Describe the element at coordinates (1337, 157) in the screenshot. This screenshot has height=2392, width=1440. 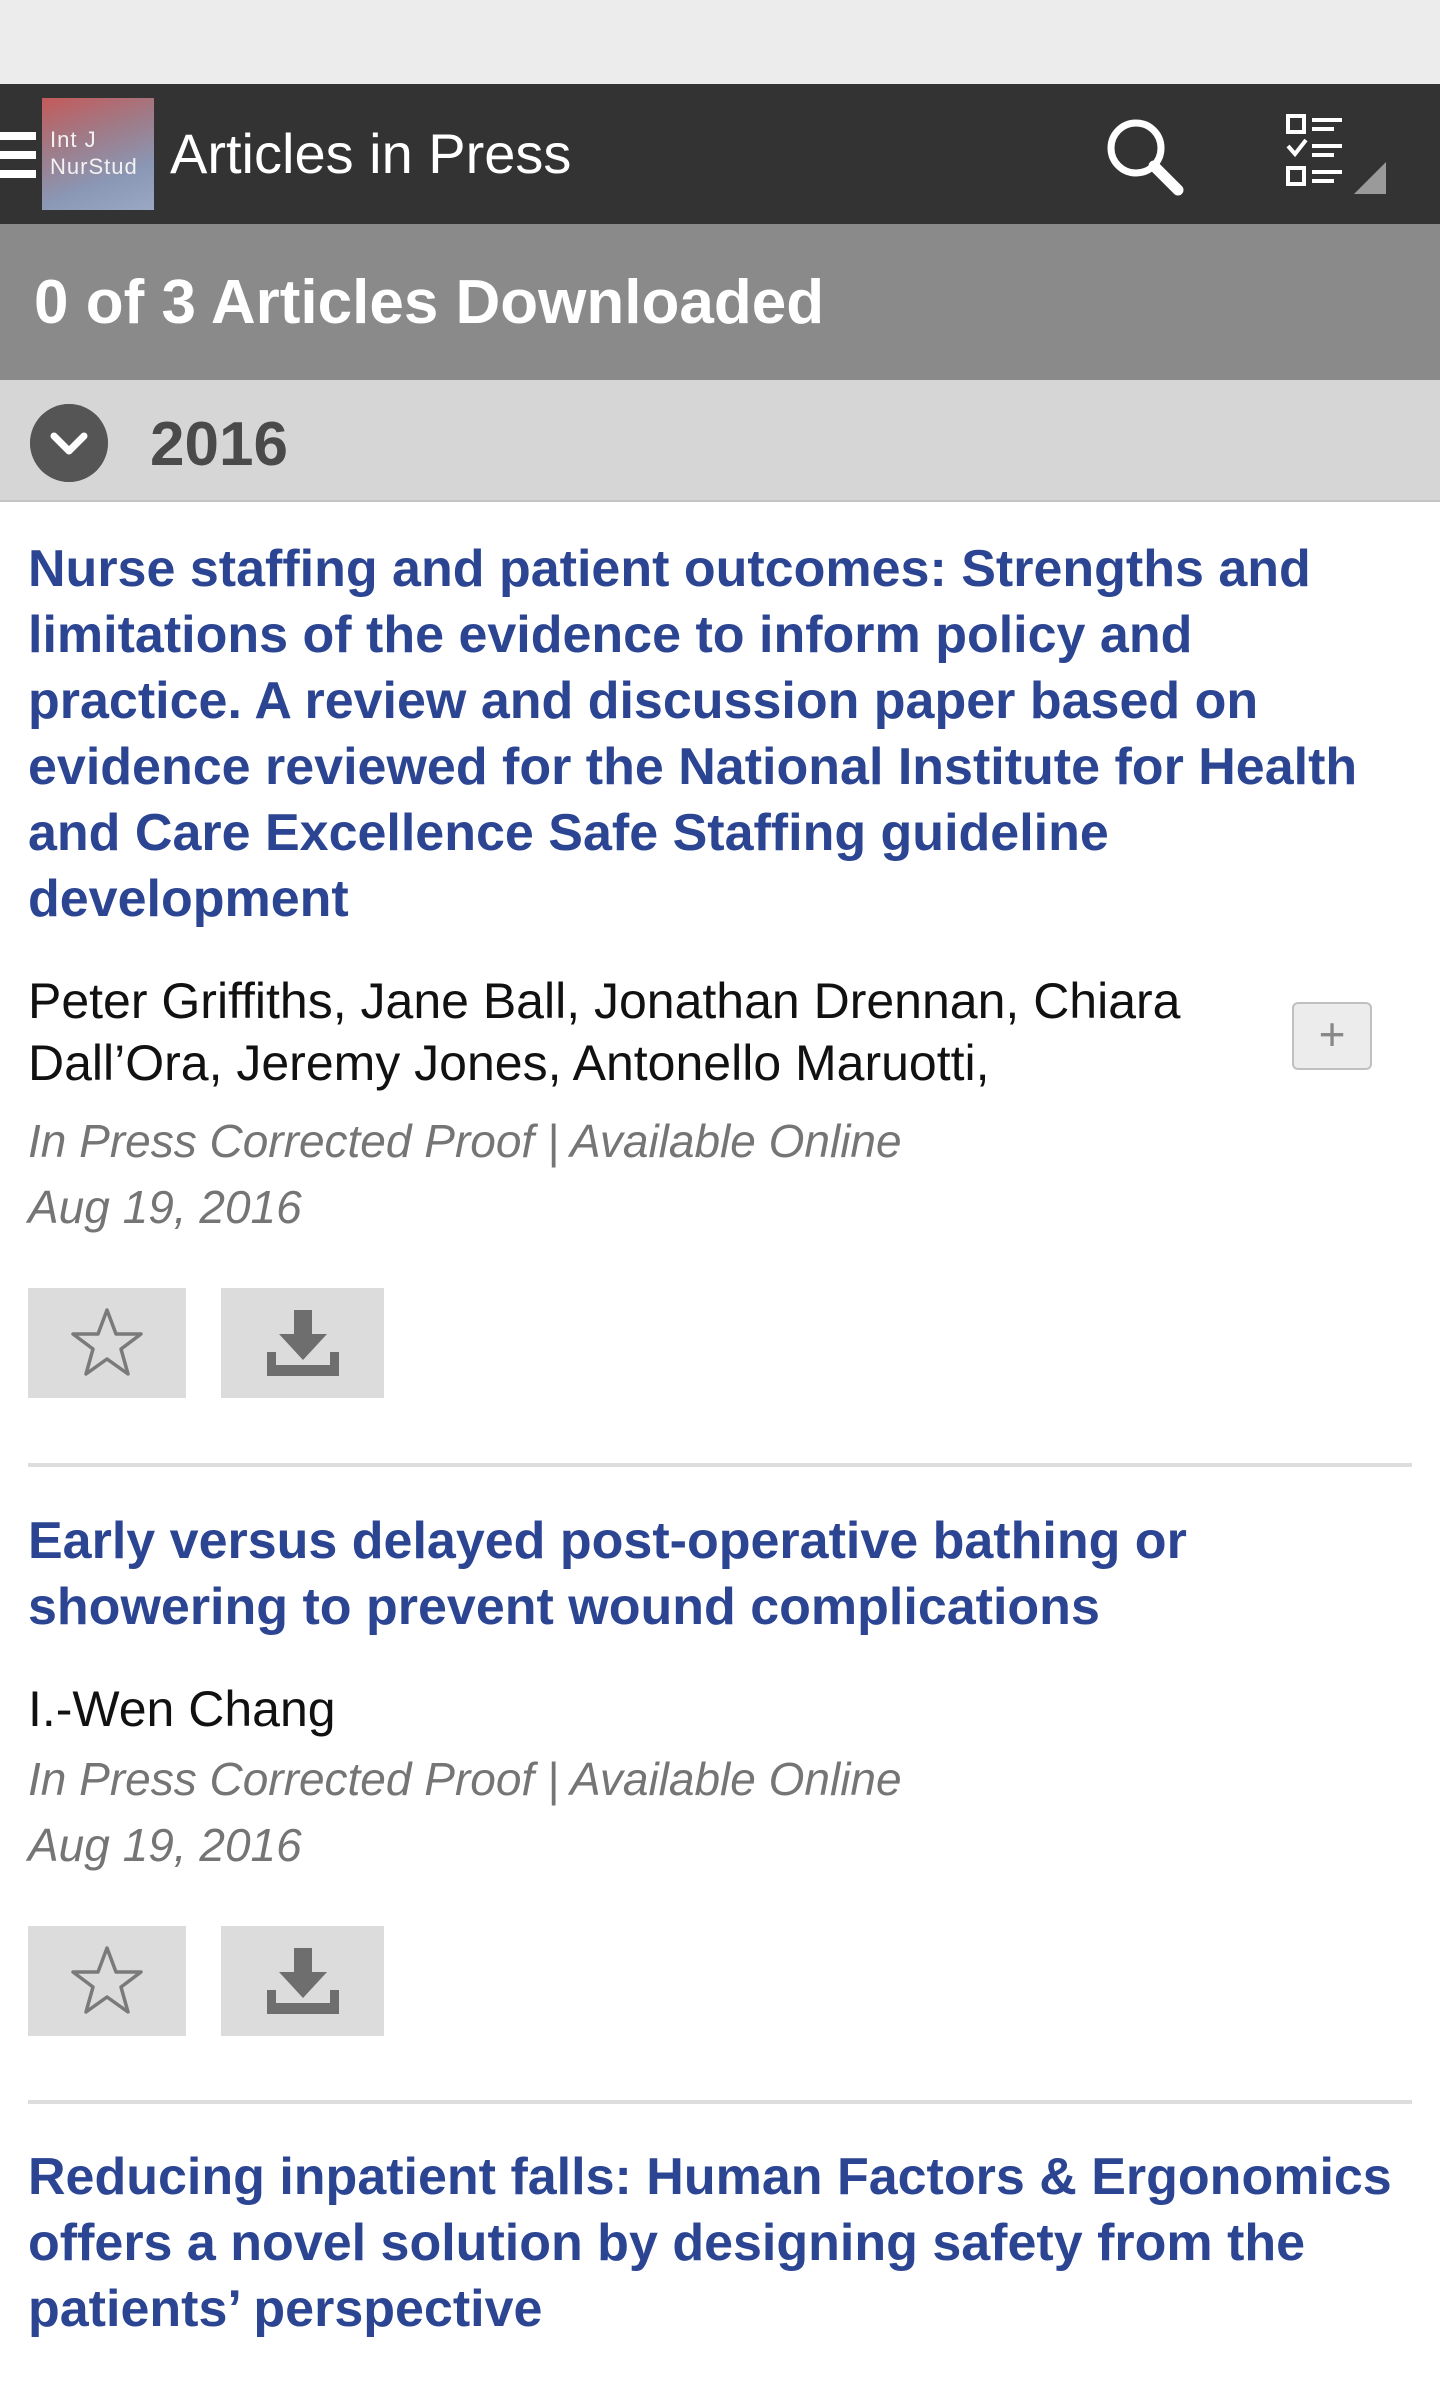
I see `filter-list-icon` at that location.